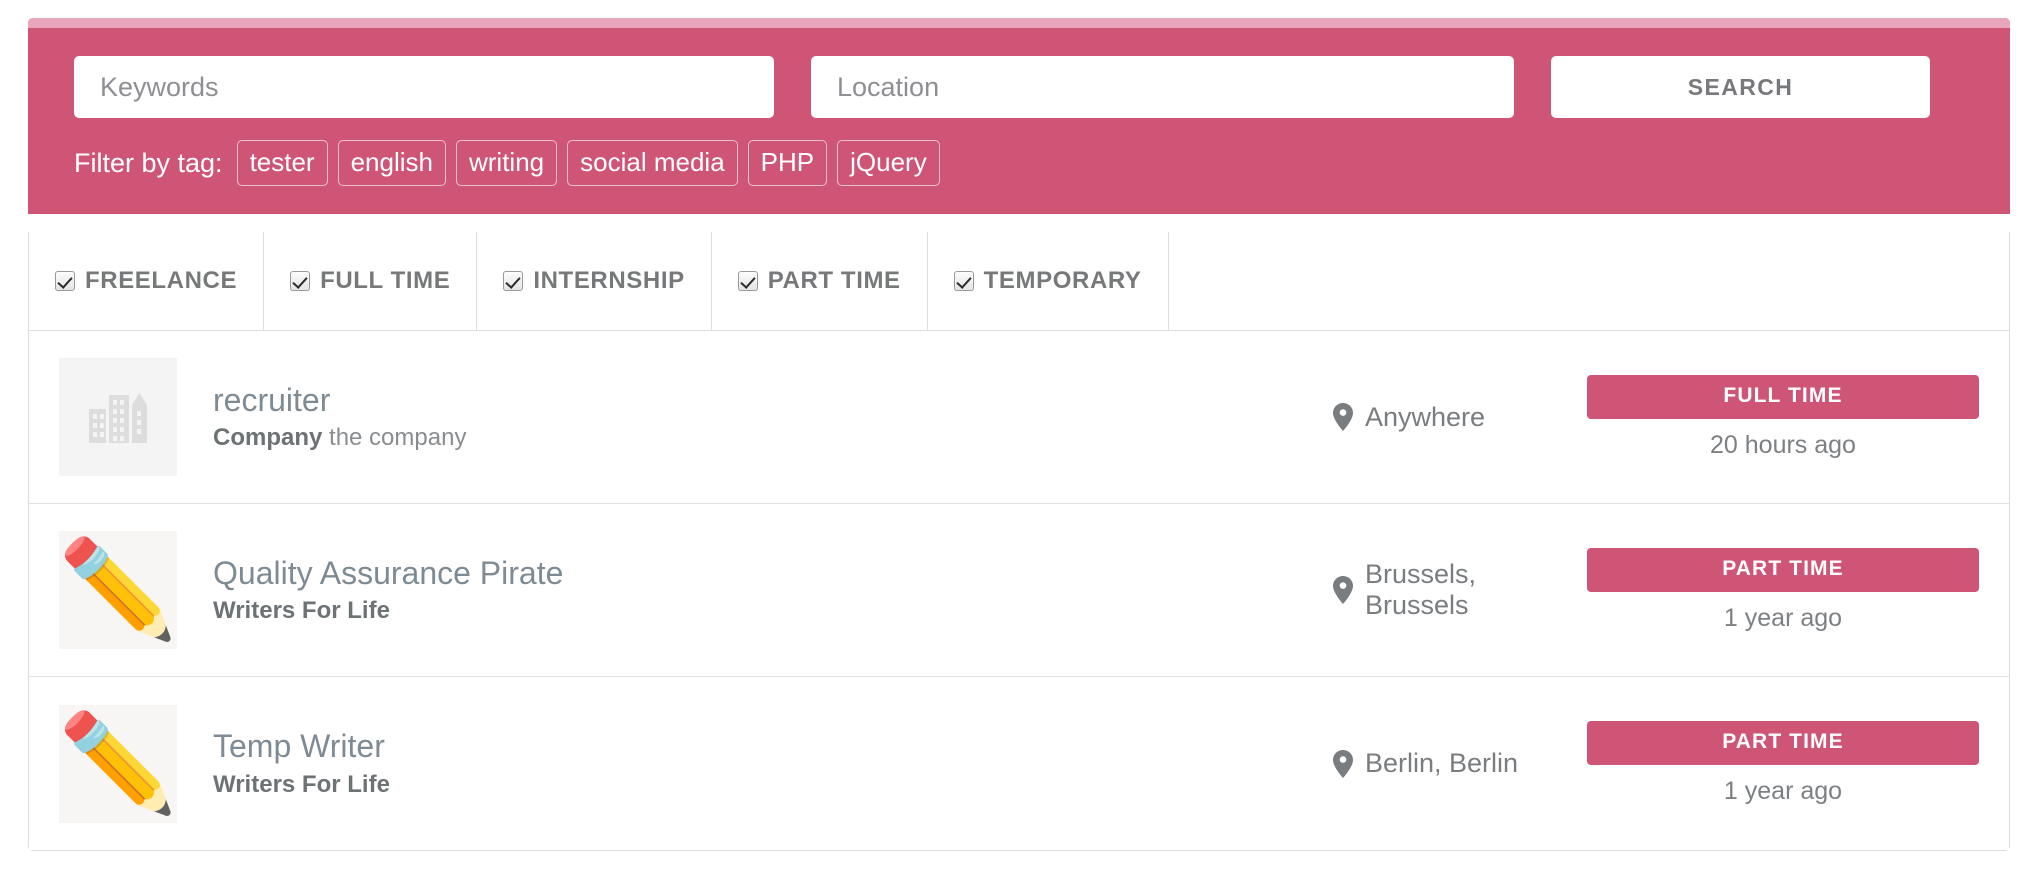  I want to click on building-icon, so click(118, 418).